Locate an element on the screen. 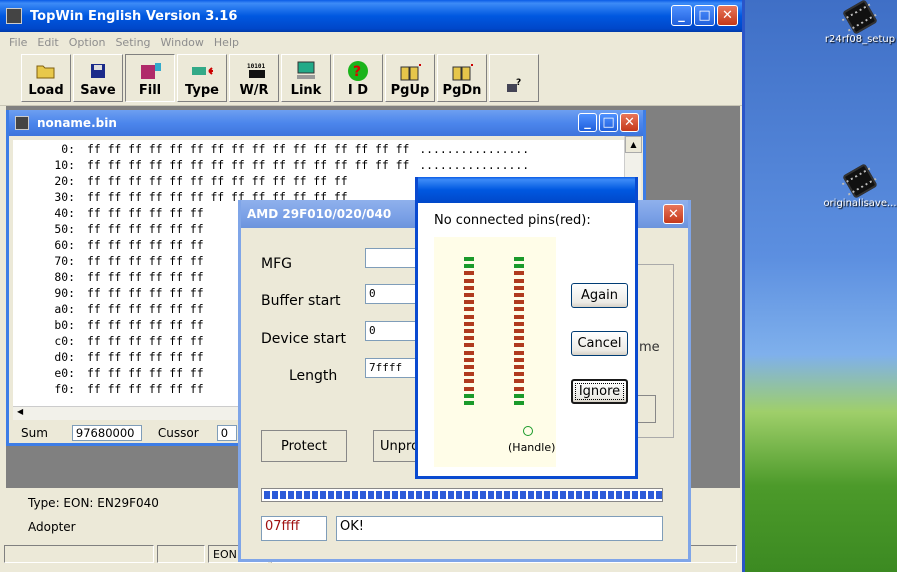 The image size is (897, 572). pins-titlebar is located at coordinates (526, 190).